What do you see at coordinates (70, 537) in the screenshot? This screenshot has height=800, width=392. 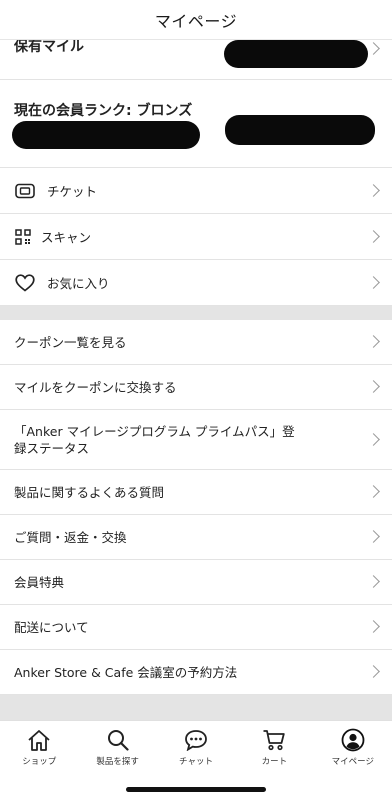 I see `menu-item-label: ご質問・返金・交換` at bounding box center [70, 537].